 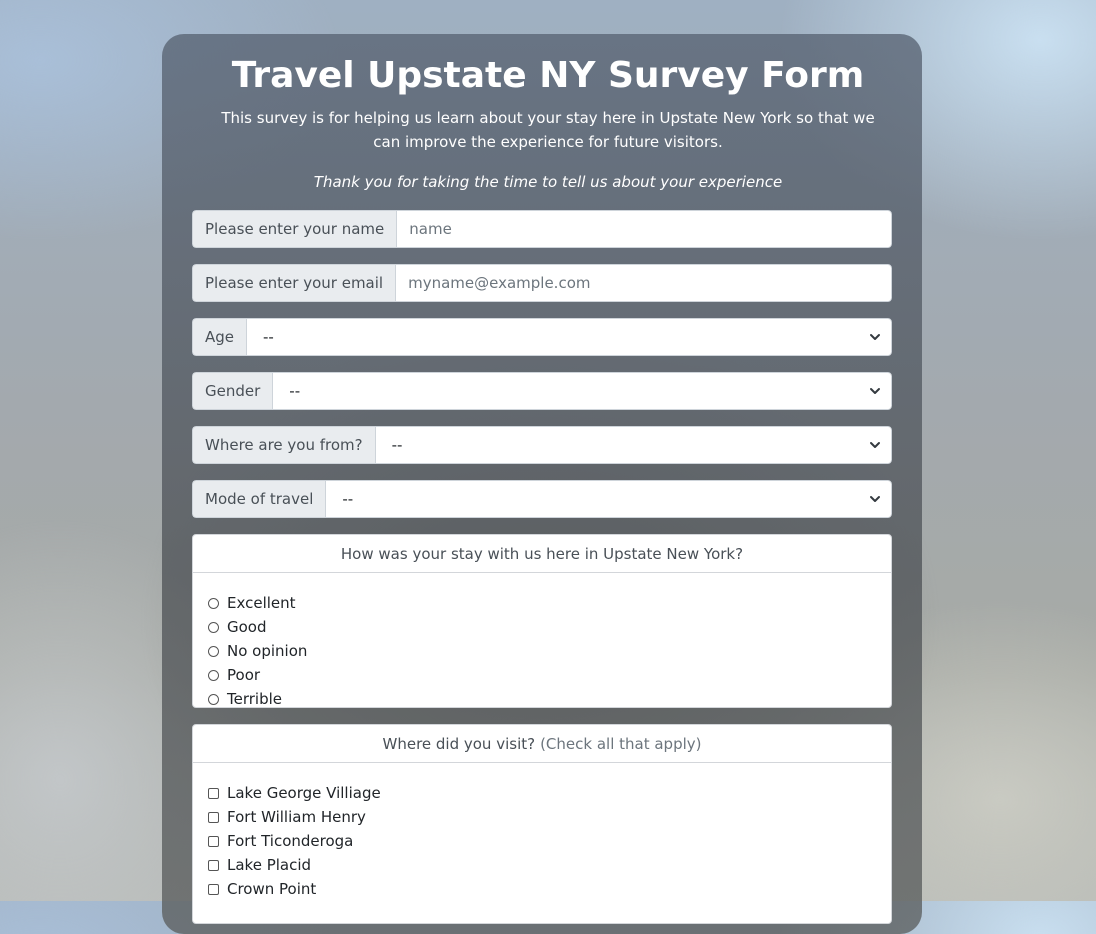 I want to click on stay-option-label: Terrible, so click(x=254, y=699).